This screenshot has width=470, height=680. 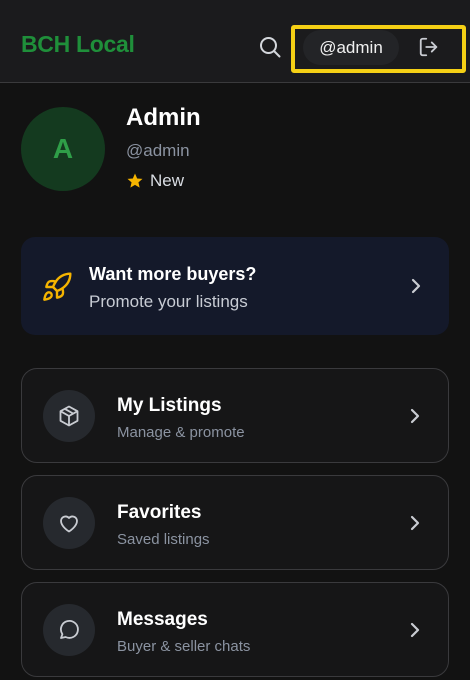 What do you see at coordinates (63, 149) in the screenshot?
I see `avatar: A` at bounding box center [63, 149].